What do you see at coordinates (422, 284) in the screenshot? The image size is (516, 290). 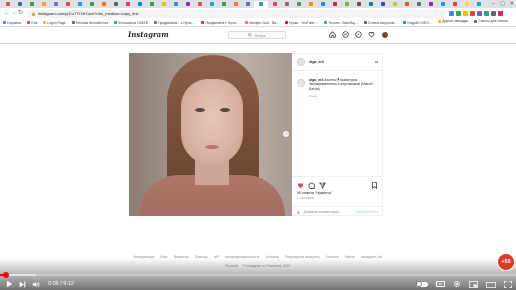 I see `autoplay-toggle` at bounding box center [422, 284].